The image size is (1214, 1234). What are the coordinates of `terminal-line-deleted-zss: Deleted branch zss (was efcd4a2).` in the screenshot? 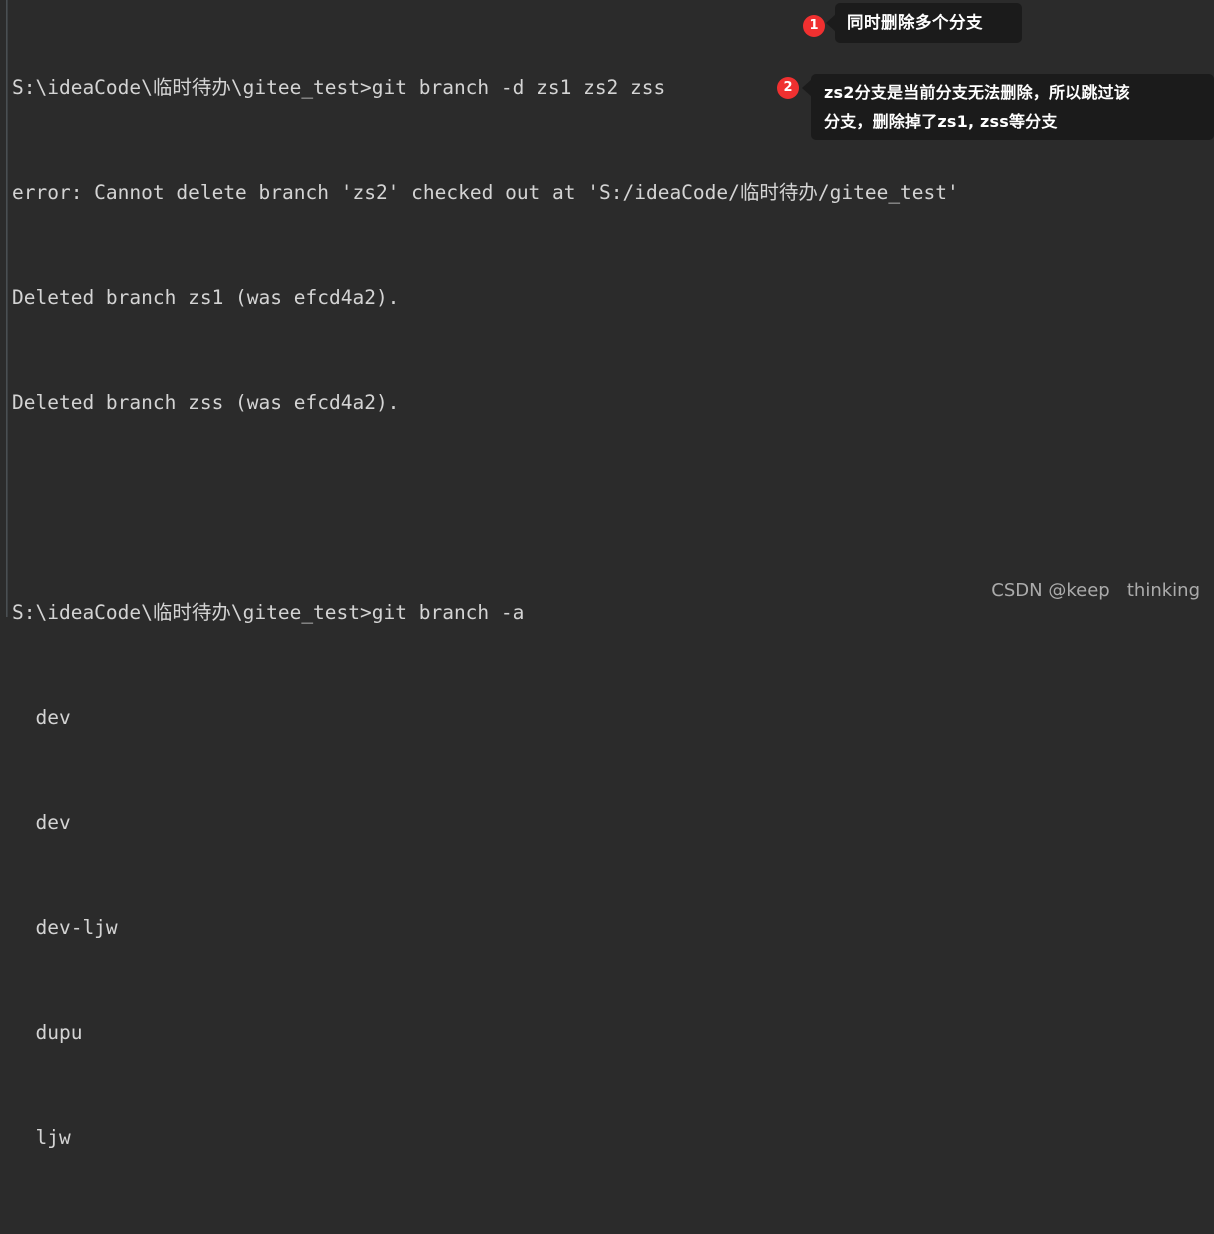 It's located at (206, 402).